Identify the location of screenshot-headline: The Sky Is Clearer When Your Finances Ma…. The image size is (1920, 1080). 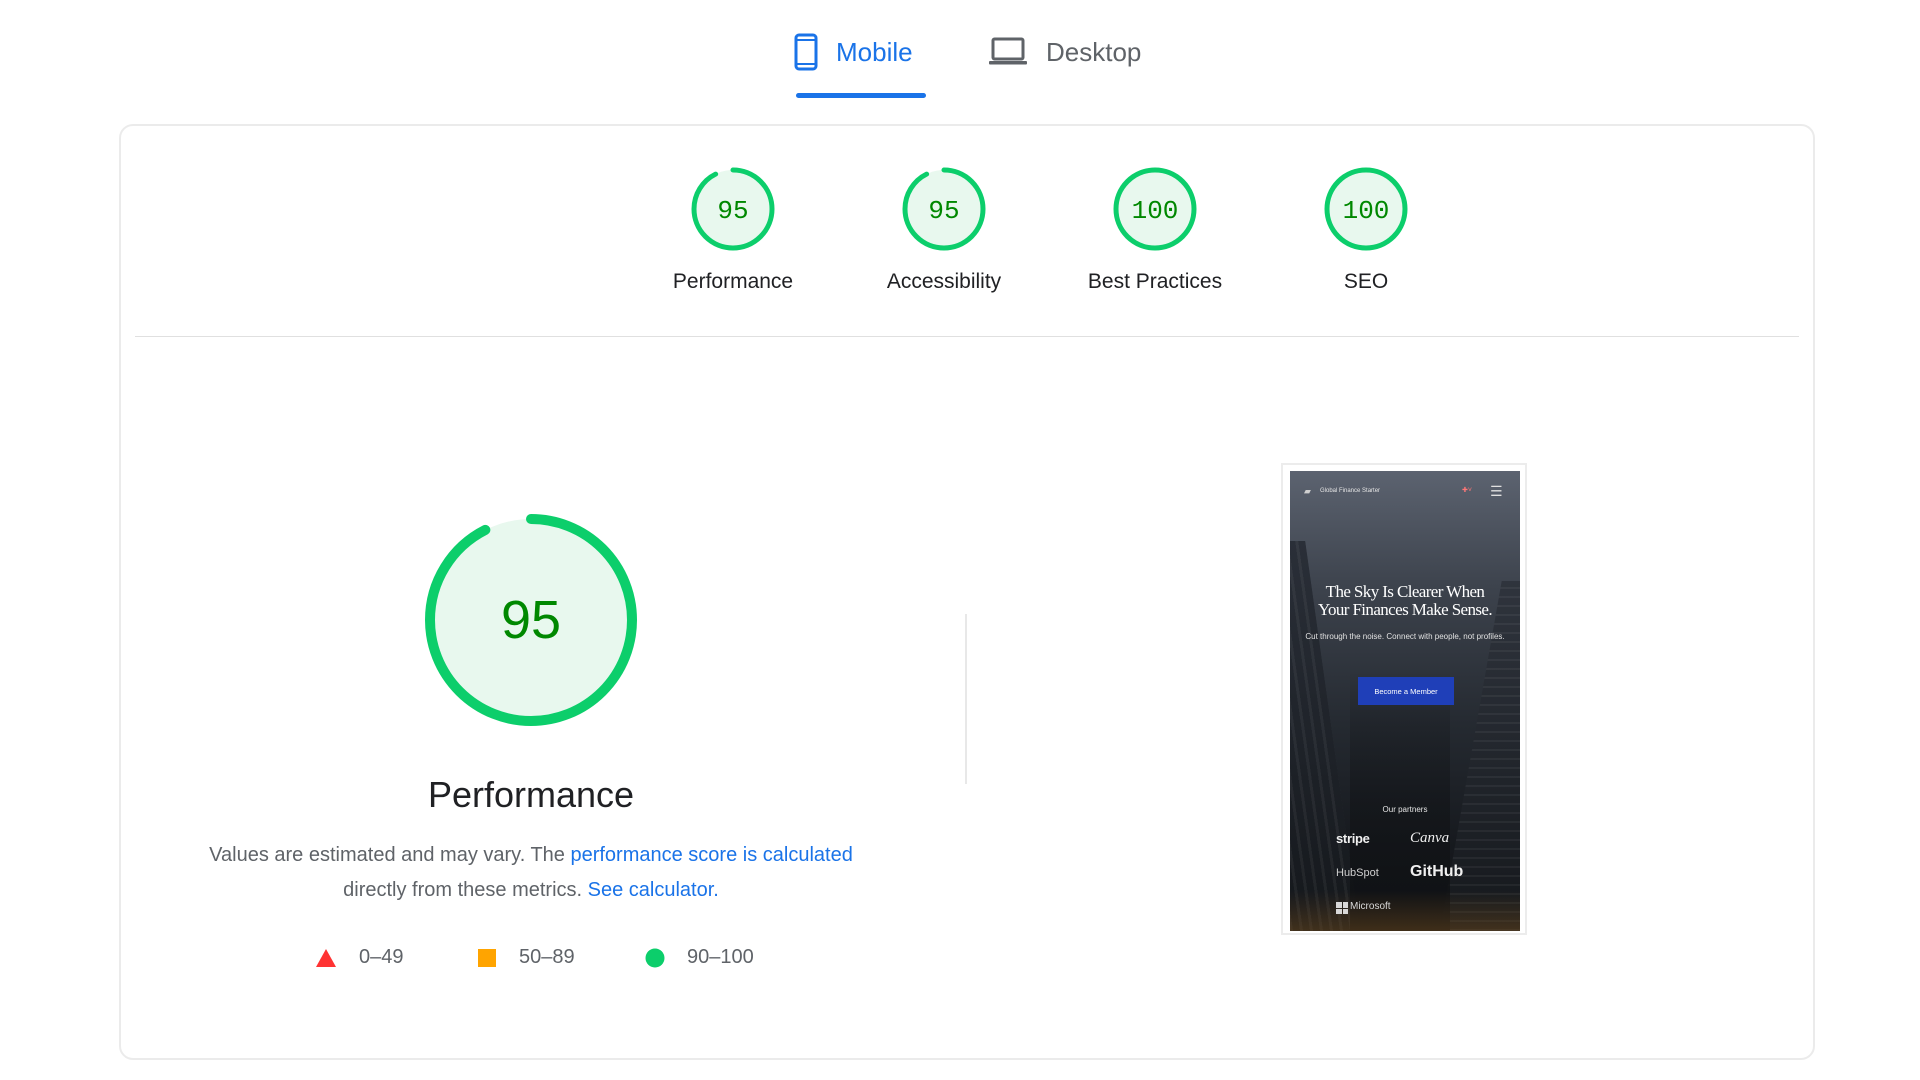
(1405, 600).